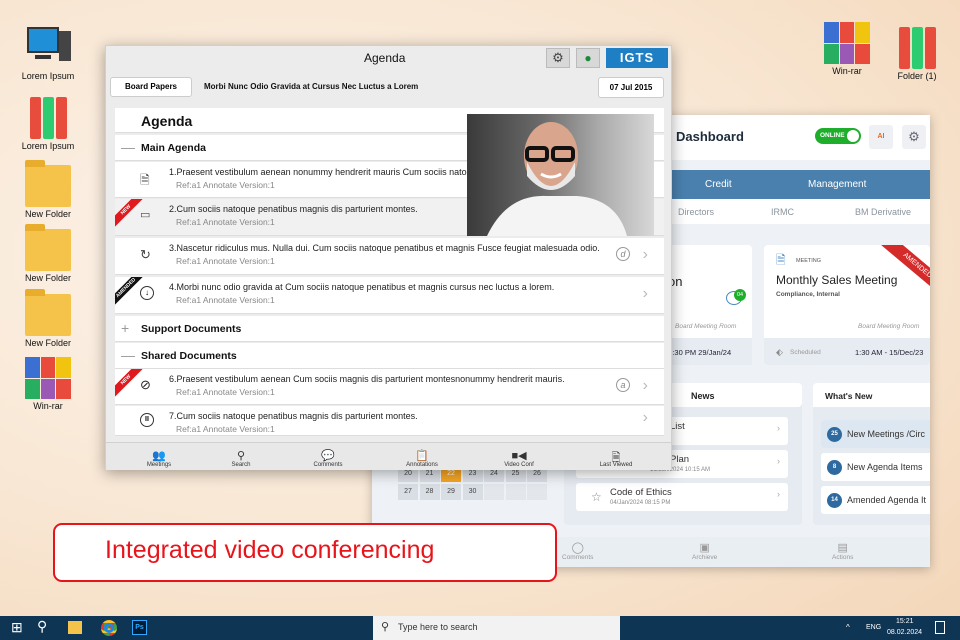  I want to click on calendar-day: 27, so click(408, 492).